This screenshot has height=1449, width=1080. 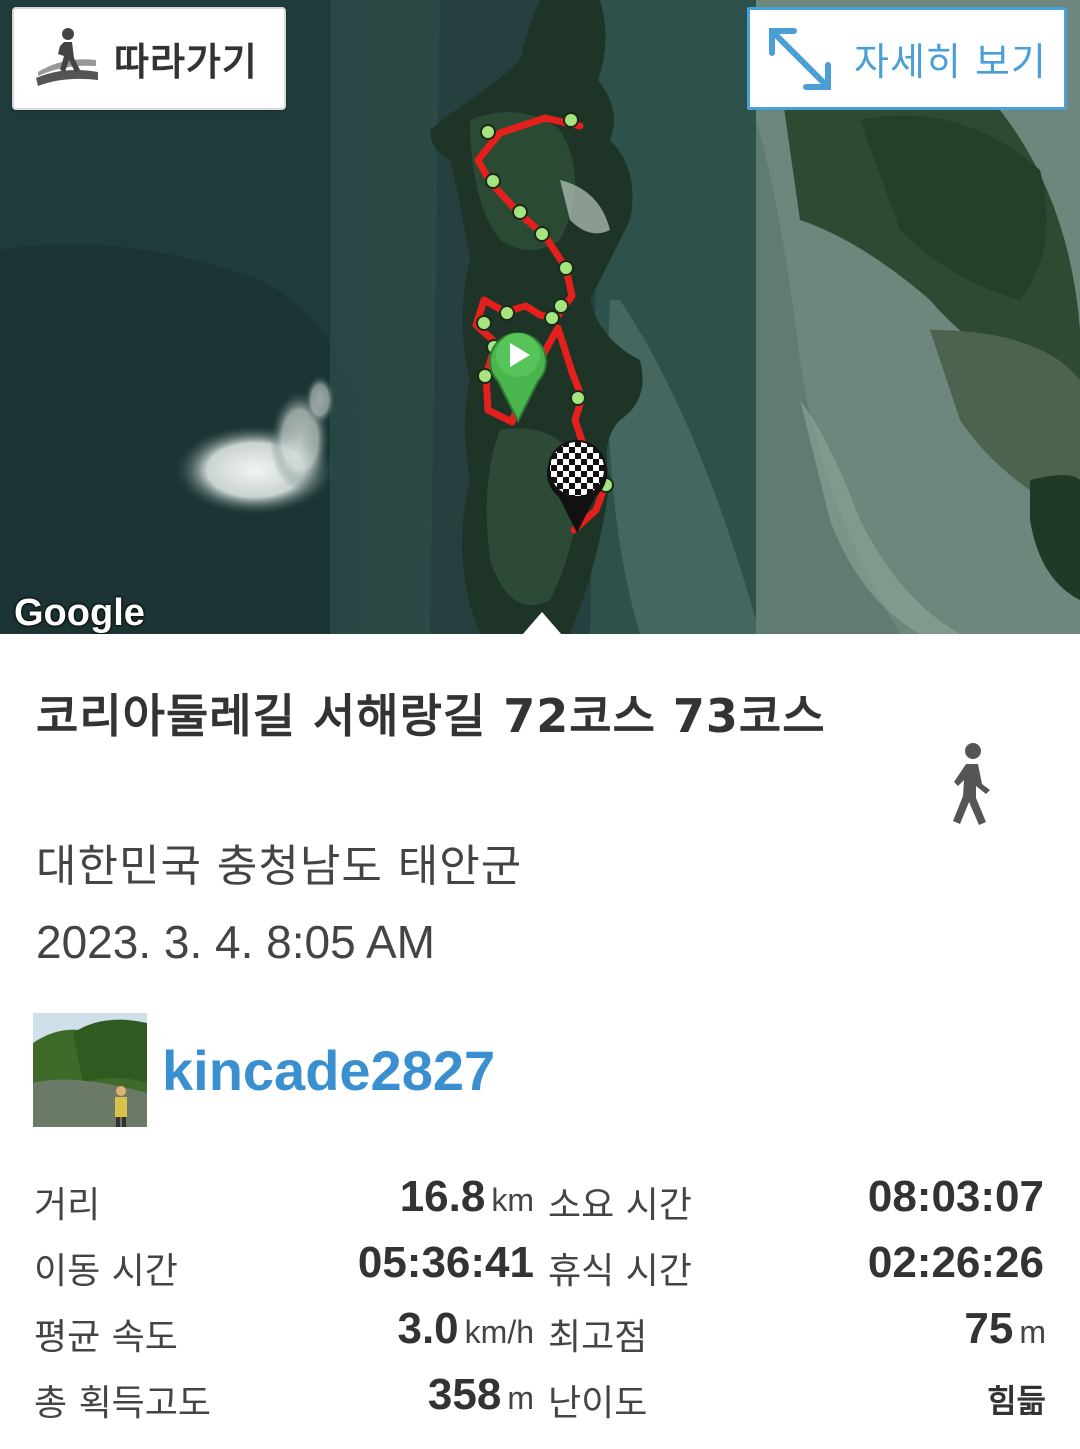 I want to click on view-details-button: 자세히 보기, so click(x=907, y=58).